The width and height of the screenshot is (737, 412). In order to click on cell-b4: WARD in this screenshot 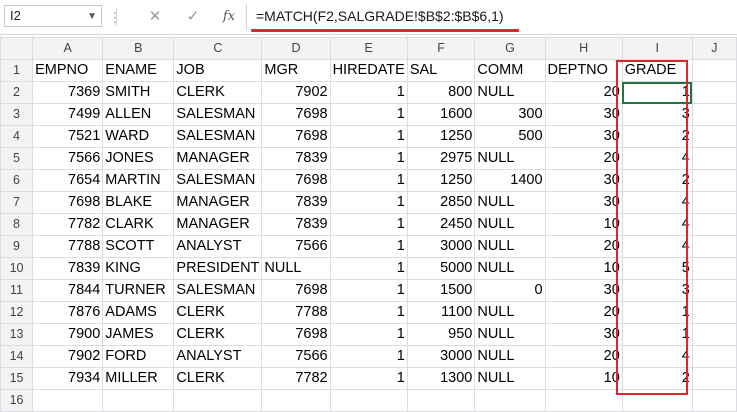, I will do `click(138, 136)`.